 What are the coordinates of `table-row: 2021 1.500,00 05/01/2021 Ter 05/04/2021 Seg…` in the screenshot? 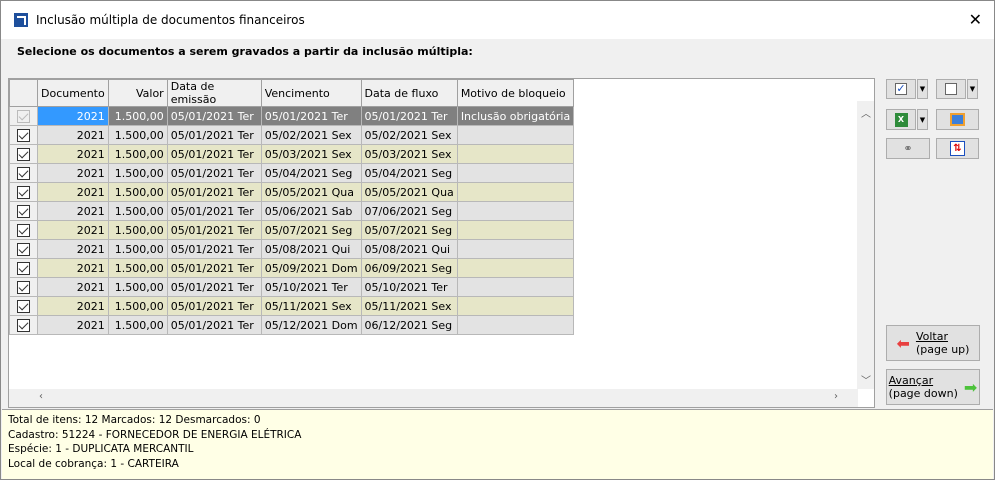 It's located at (292, 173).